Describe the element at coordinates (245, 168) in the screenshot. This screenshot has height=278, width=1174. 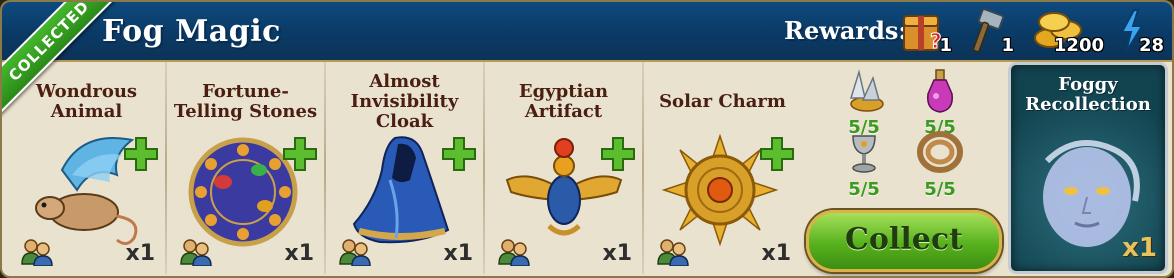
I see `collection-item-fortune-telling-stones: Fortune- Telling Stones x1` at that location.